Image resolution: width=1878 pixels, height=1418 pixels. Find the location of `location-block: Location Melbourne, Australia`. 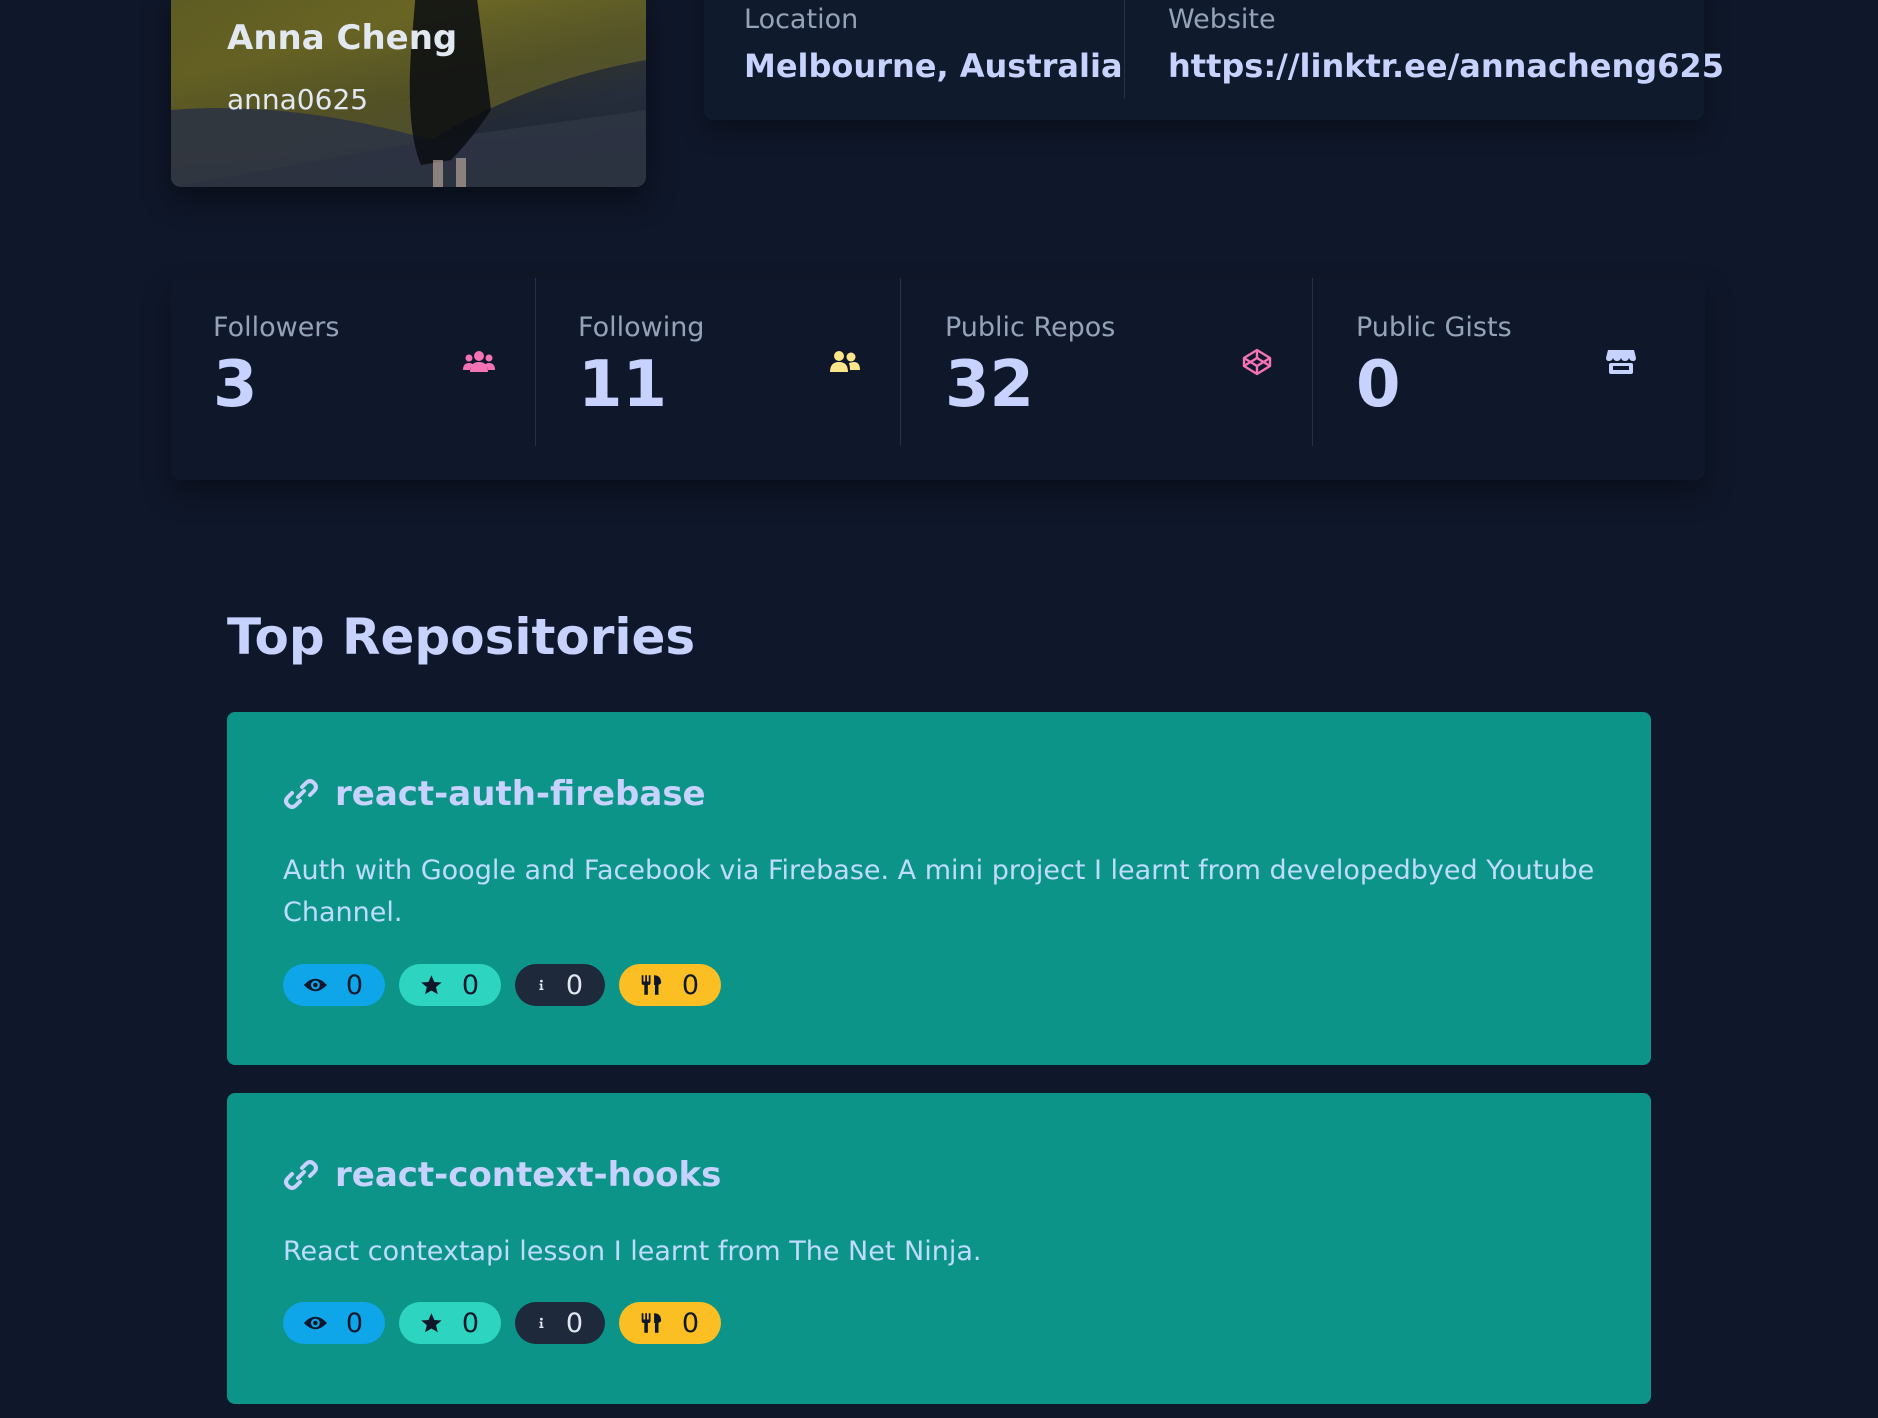

location-block: Location Melbourne, Australia is located at coordinates (933, 44).